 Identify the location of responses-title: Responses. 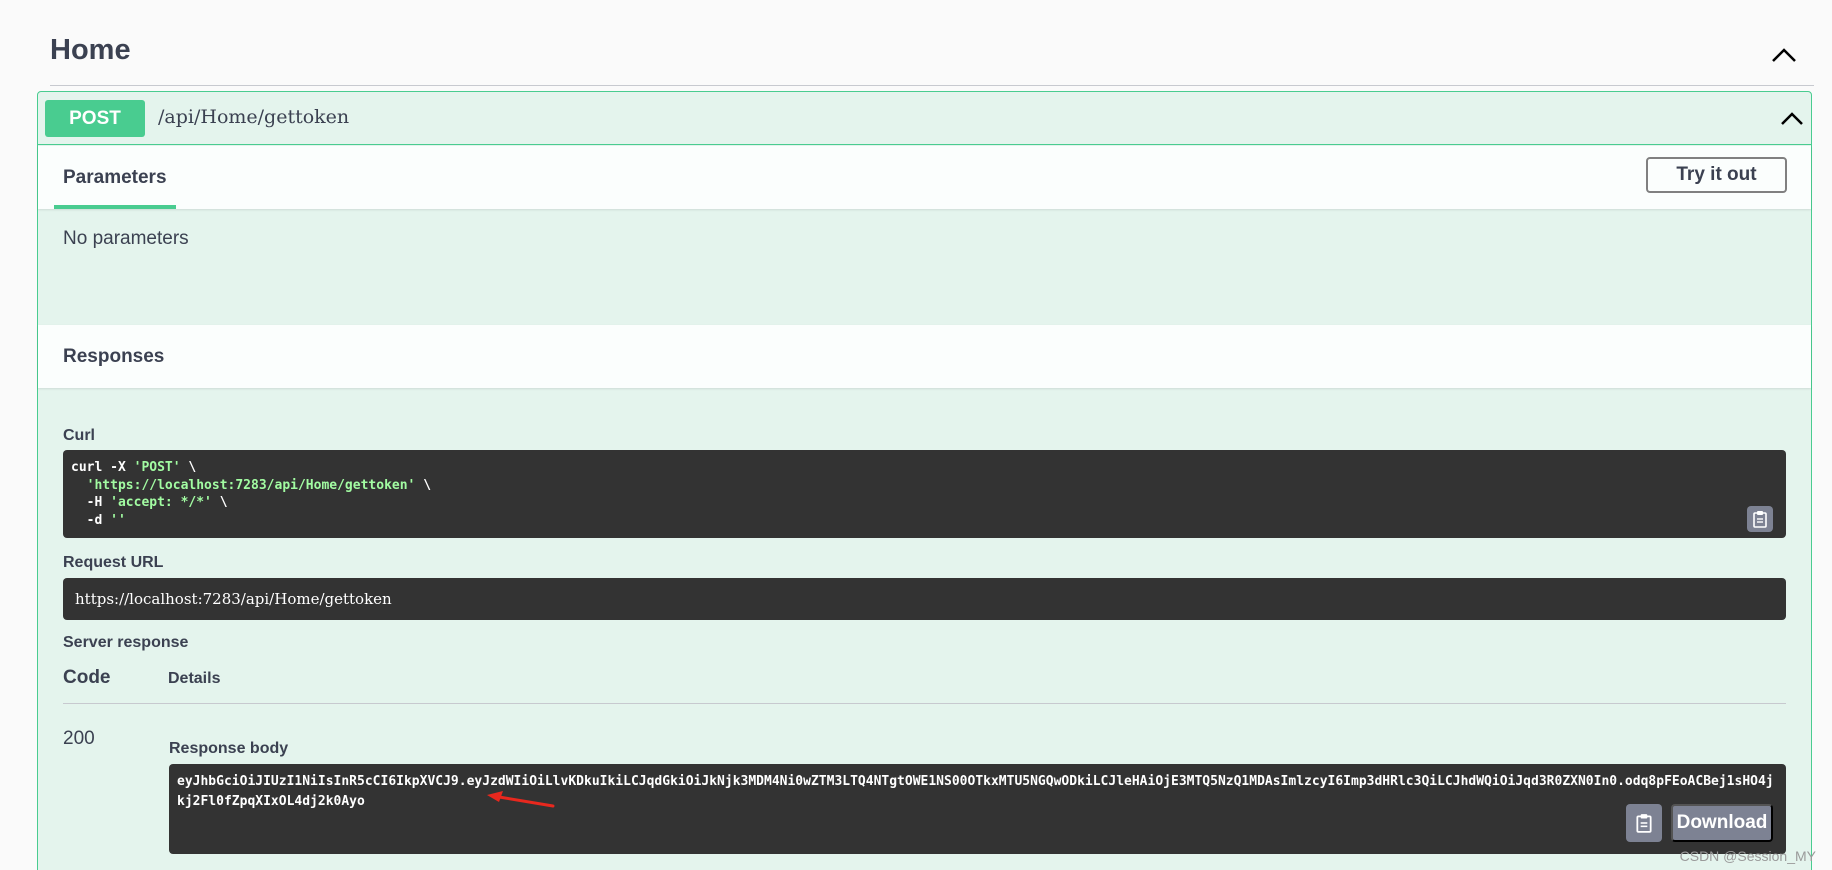
(114, 356).